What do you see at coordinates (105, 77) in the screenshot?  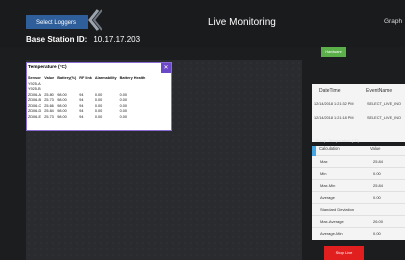 I see `column-header: Alarmability` at bounding box center [105, 77].